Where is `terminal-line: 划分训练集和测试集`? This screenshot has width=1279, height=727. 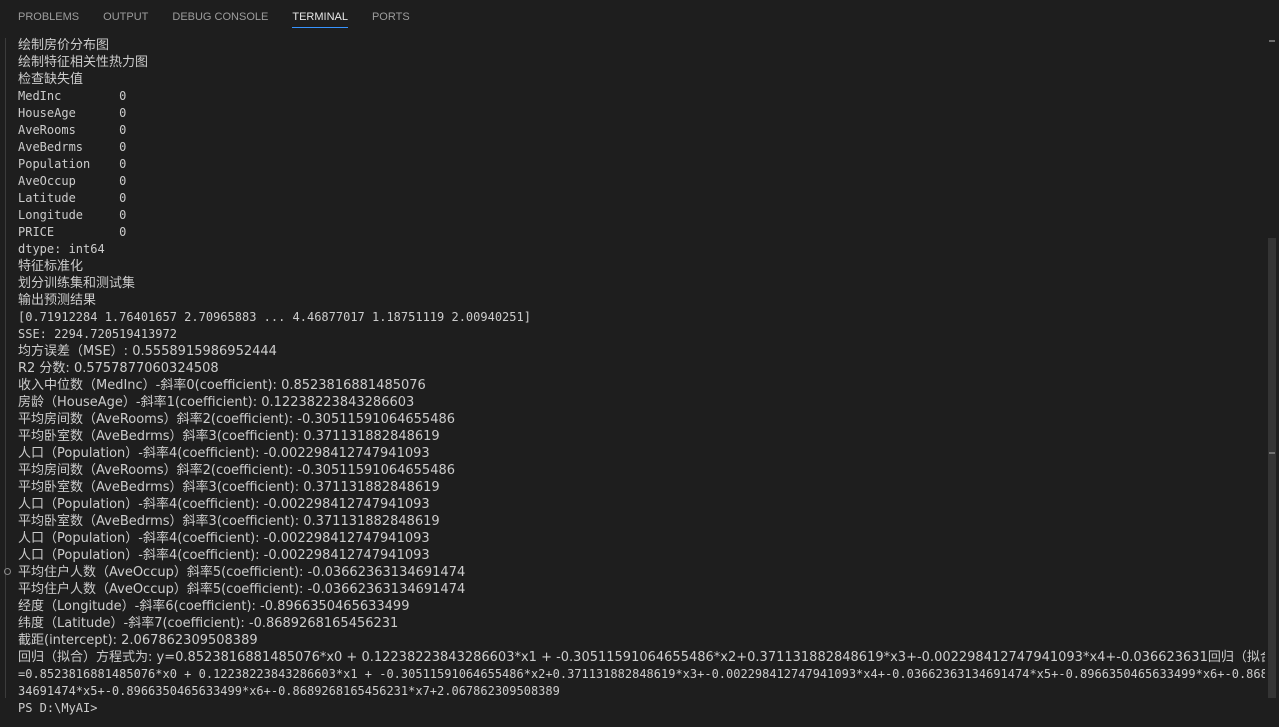
terminal-line: 划分训练集和测试集 is located at coordinates (77, 283).